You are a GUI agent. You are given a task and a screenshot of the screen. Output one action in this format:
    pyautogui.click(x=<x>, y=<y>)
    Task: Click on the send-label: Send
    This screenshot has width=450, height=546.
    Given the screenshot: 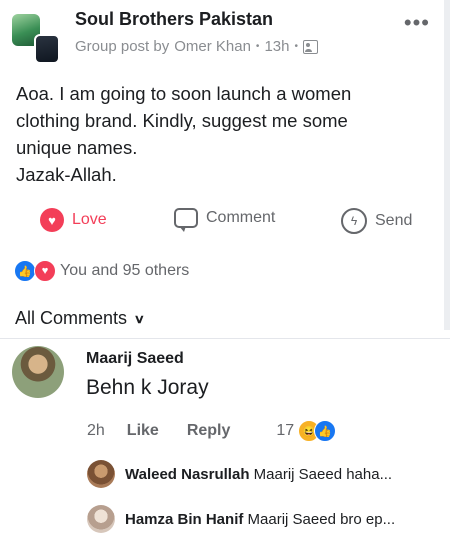 What is the action you would take?
    pyautogui.click(x=394, y=220)
    